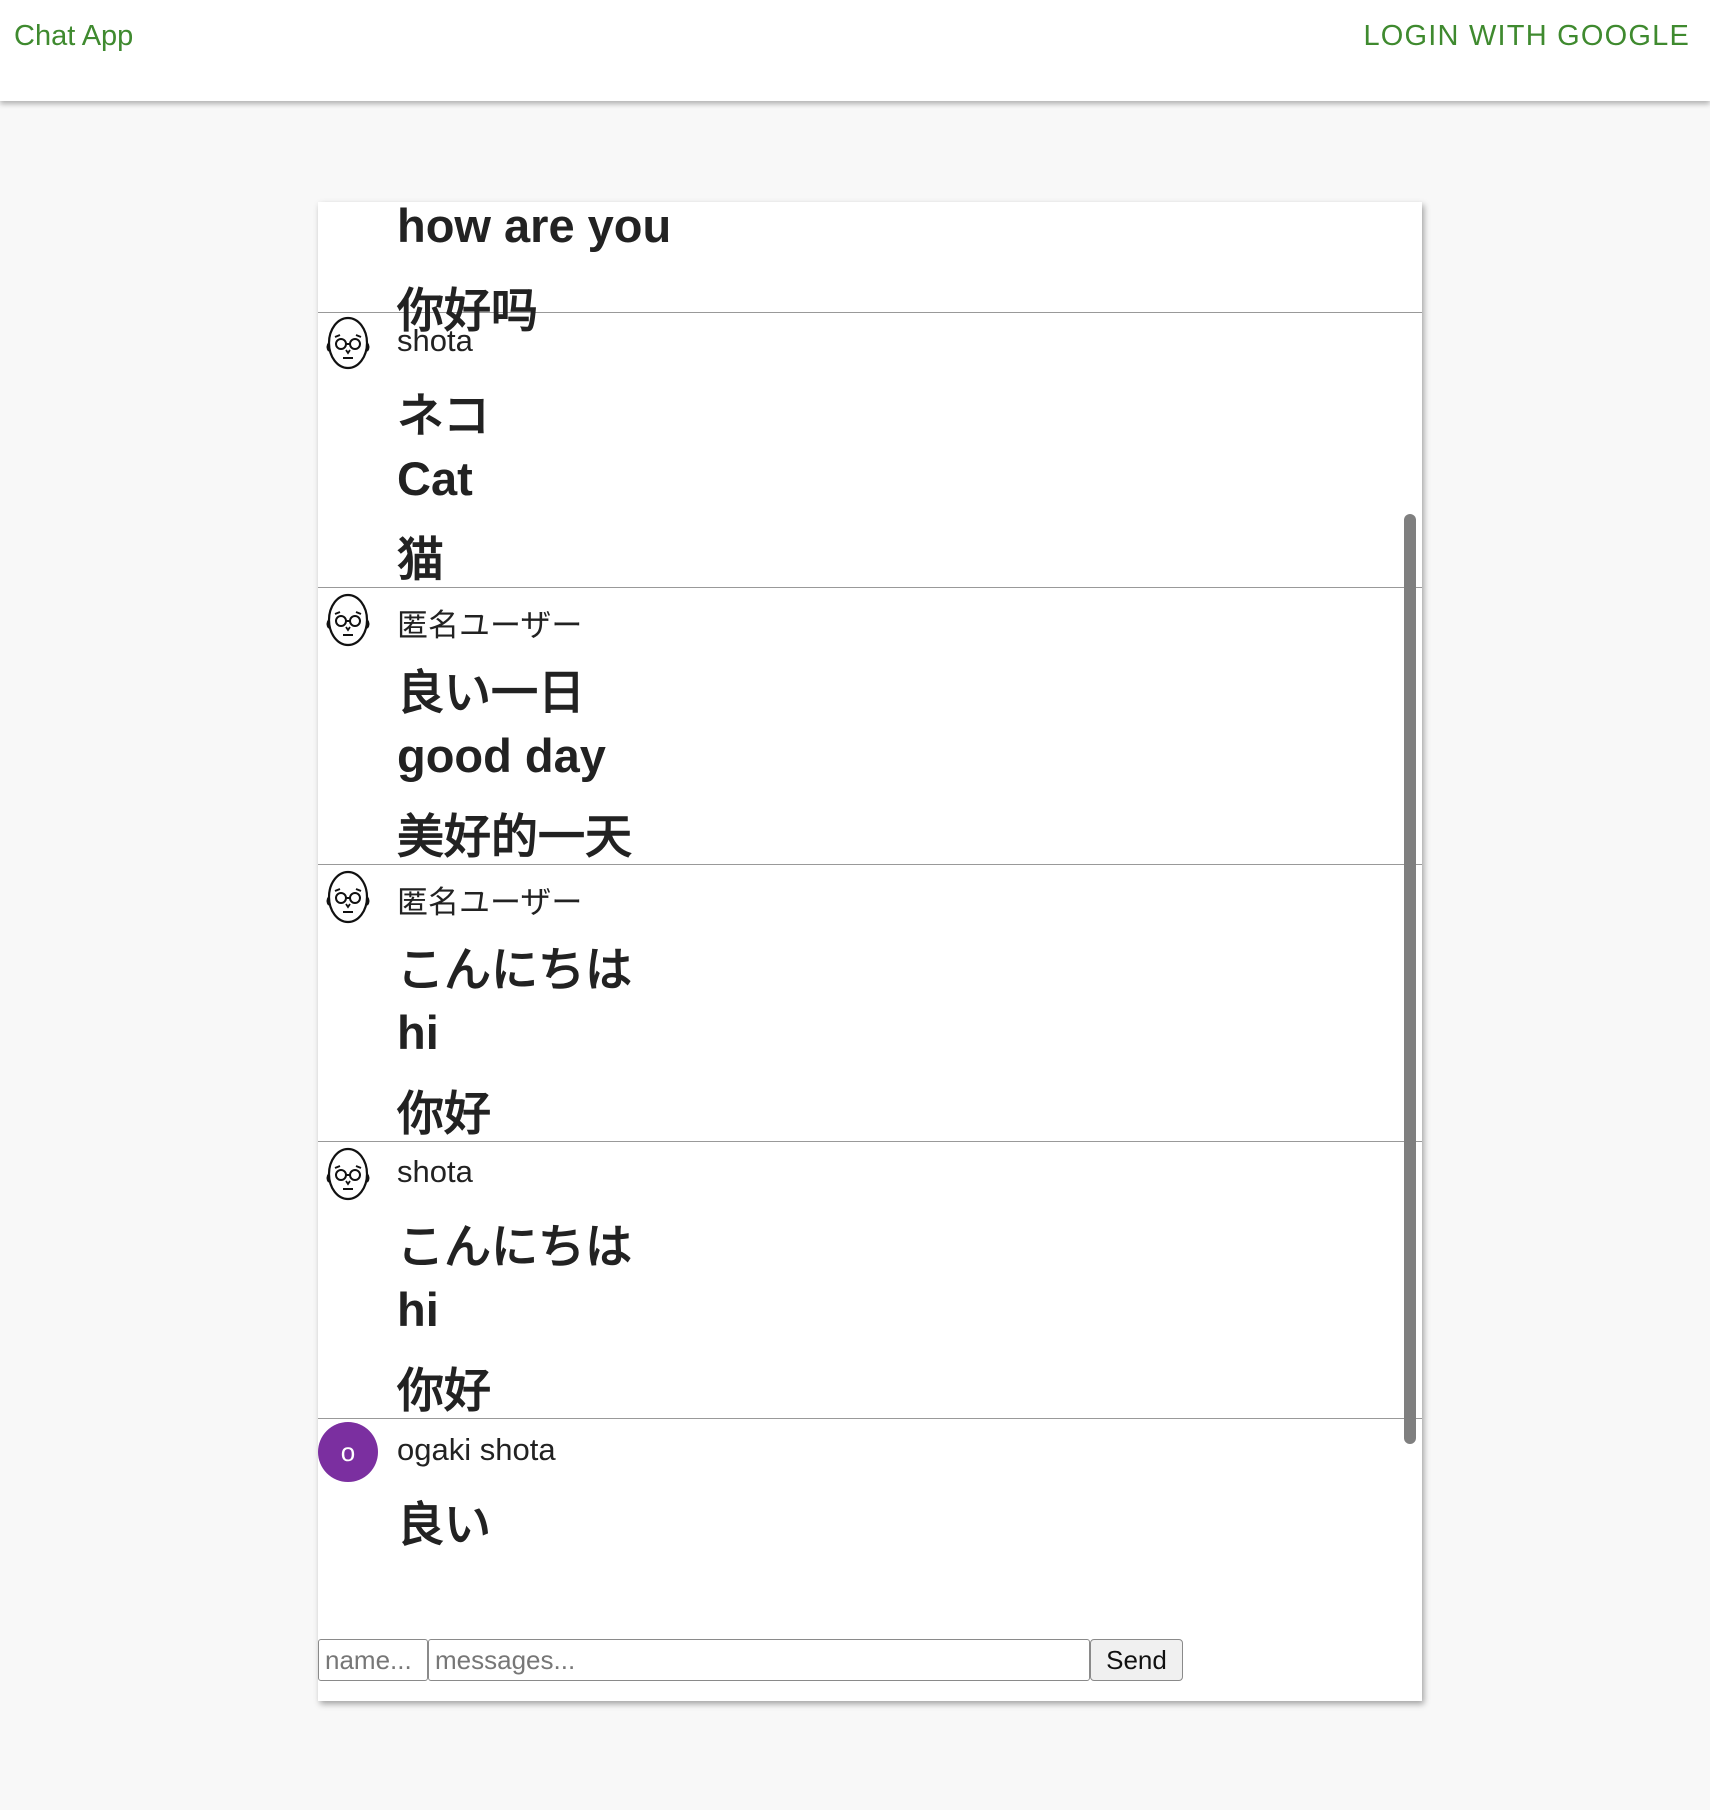  I want to click on message-text: Cat, so click(435, 478).